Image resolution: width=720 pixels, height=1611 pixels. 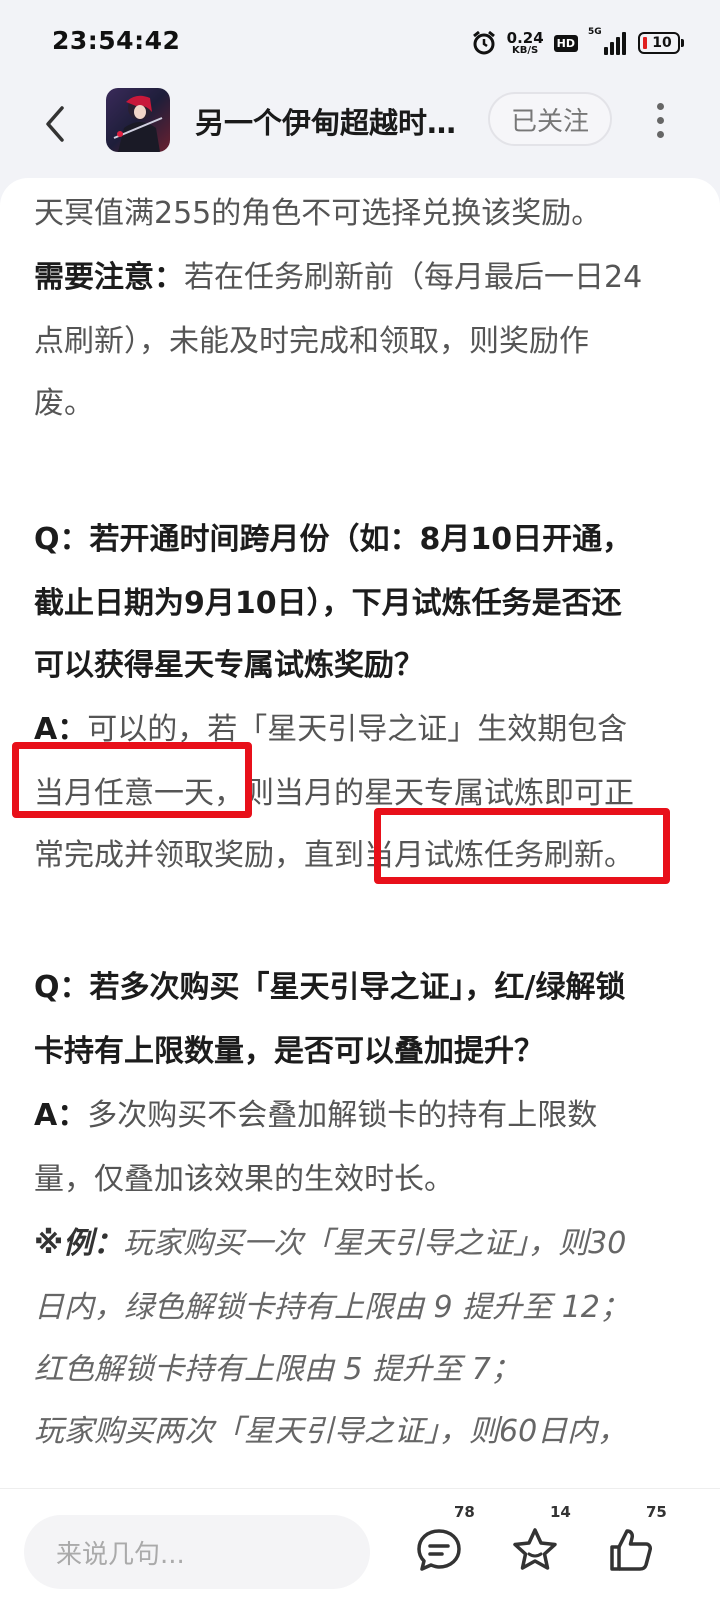 I want to click on answer-line: 量，仅叠加该效果的生效时长。, so click(x=244, y=1179).